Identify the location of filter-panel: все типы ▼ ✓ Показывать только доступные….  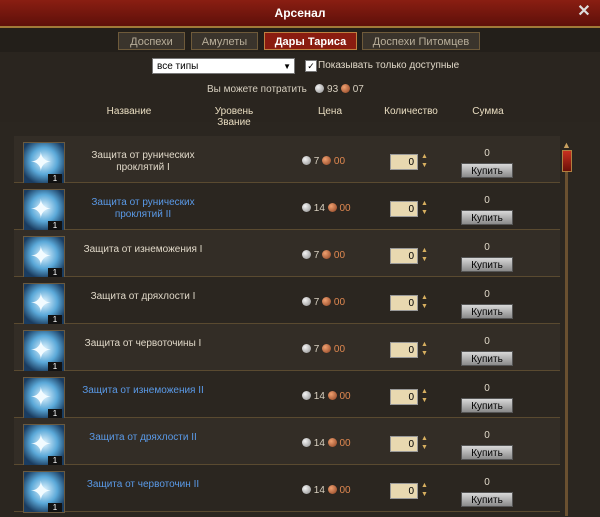
(300, 90).